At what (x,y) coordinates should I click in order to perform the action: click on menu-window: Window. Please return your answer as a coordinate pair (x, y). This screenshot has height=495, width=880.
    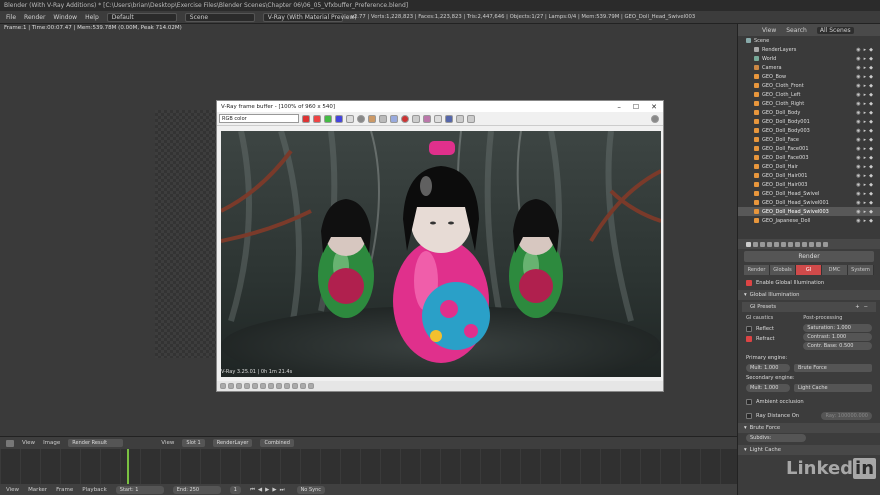
    Looking at the image, I should click on (65, 17).